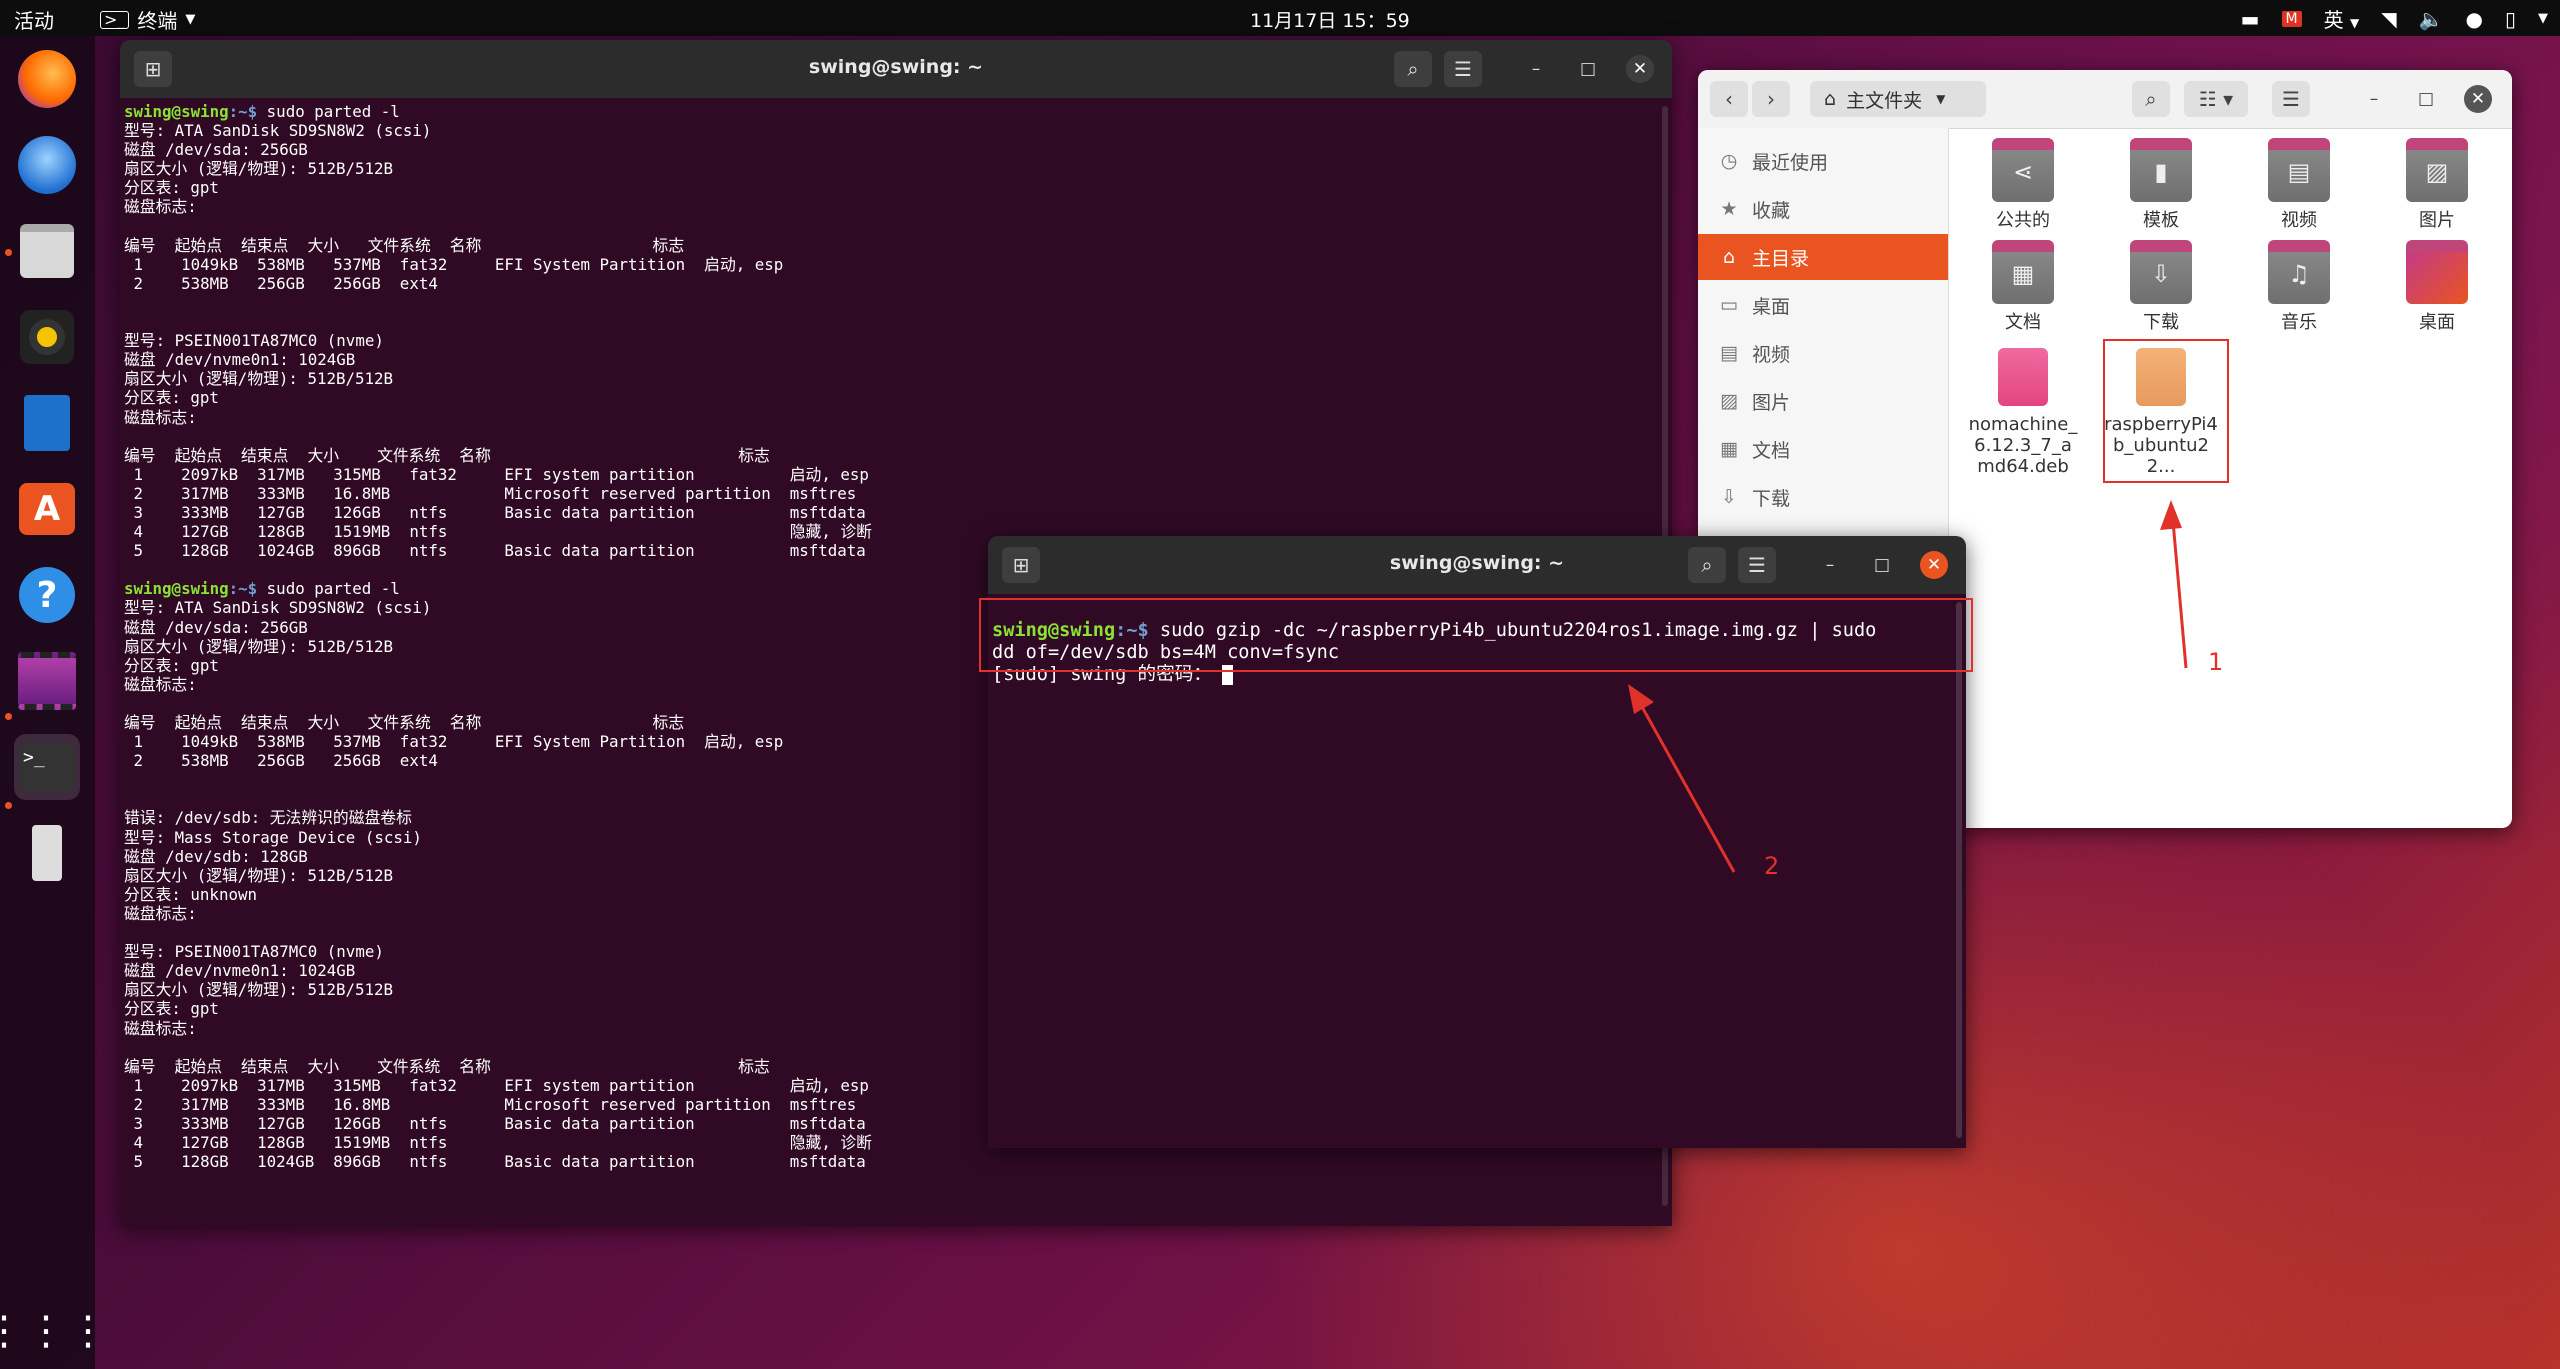 The width and height of the screenshot is (2560, 1369). I want to click on download-folder-icon: ⇩, so click(2161, 272).